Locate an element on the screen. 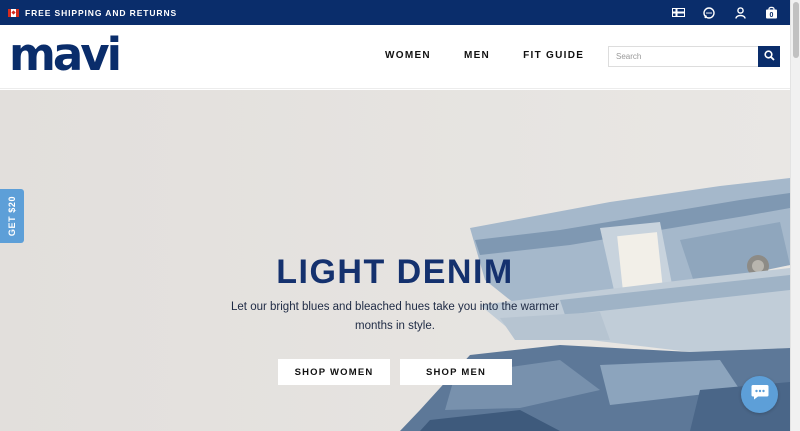  page-scrollbar is located at coordinates (795, 215).